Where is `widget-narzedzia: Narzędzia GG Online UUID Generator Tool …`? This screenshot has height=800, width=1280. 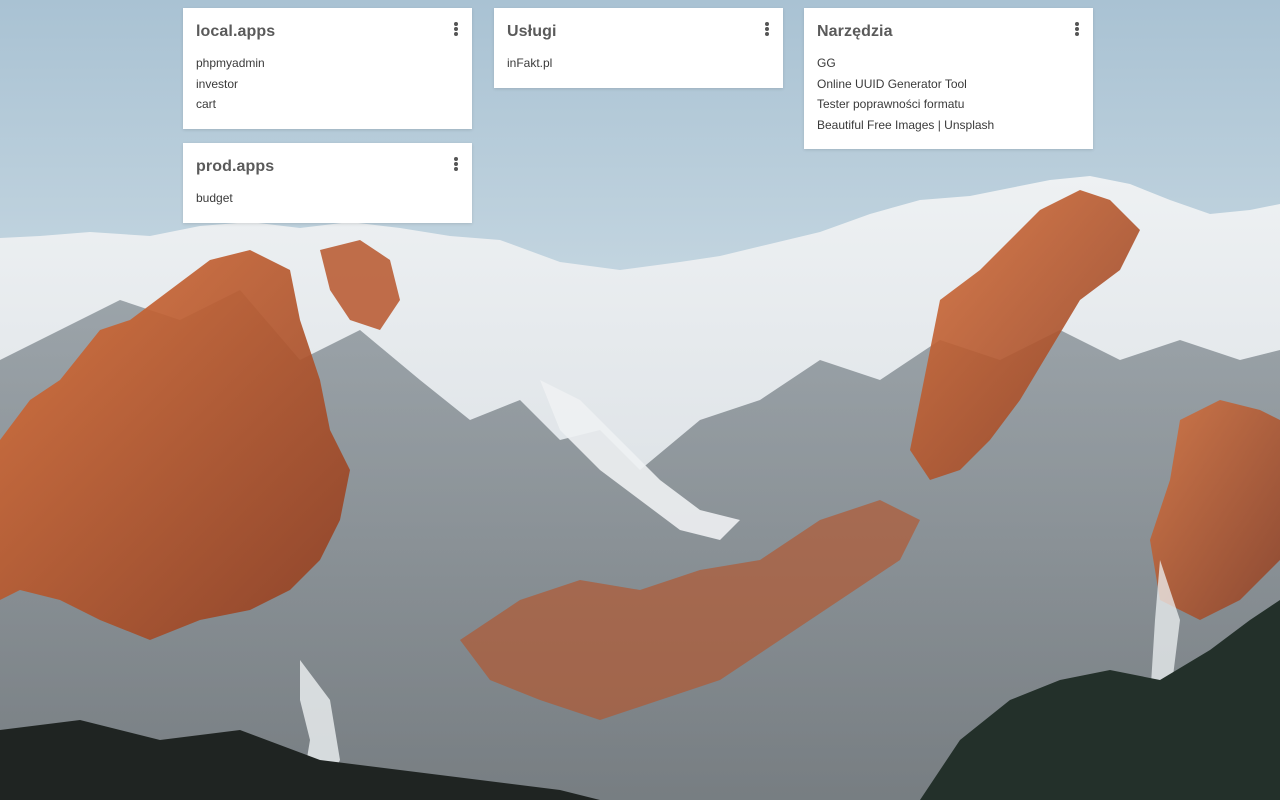 widget-narzedzia: Narzędzia GG Online UUID Generator Tool … is located at coordinates (948, 78).